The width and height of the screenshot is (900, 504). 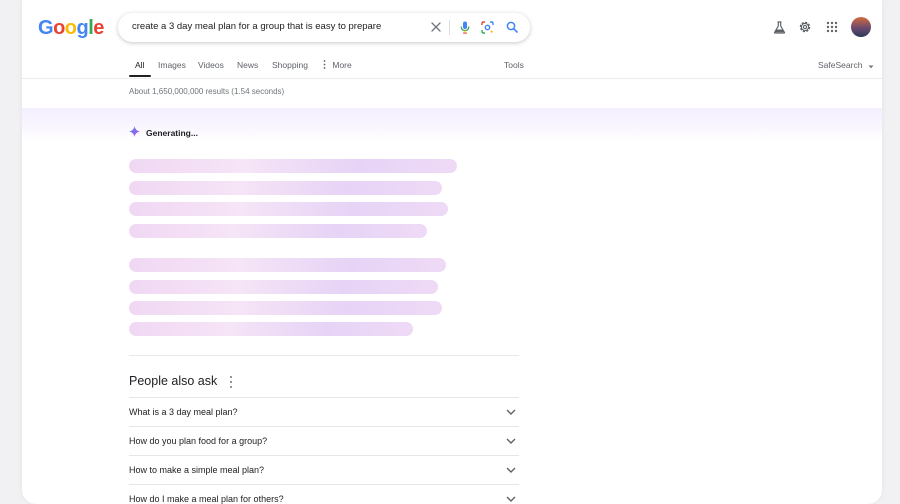 What do you see at coordinates (840, 65) in the screenshot?
I see `safesearch-label: SafeSearch` at bounding box center [840, 65].